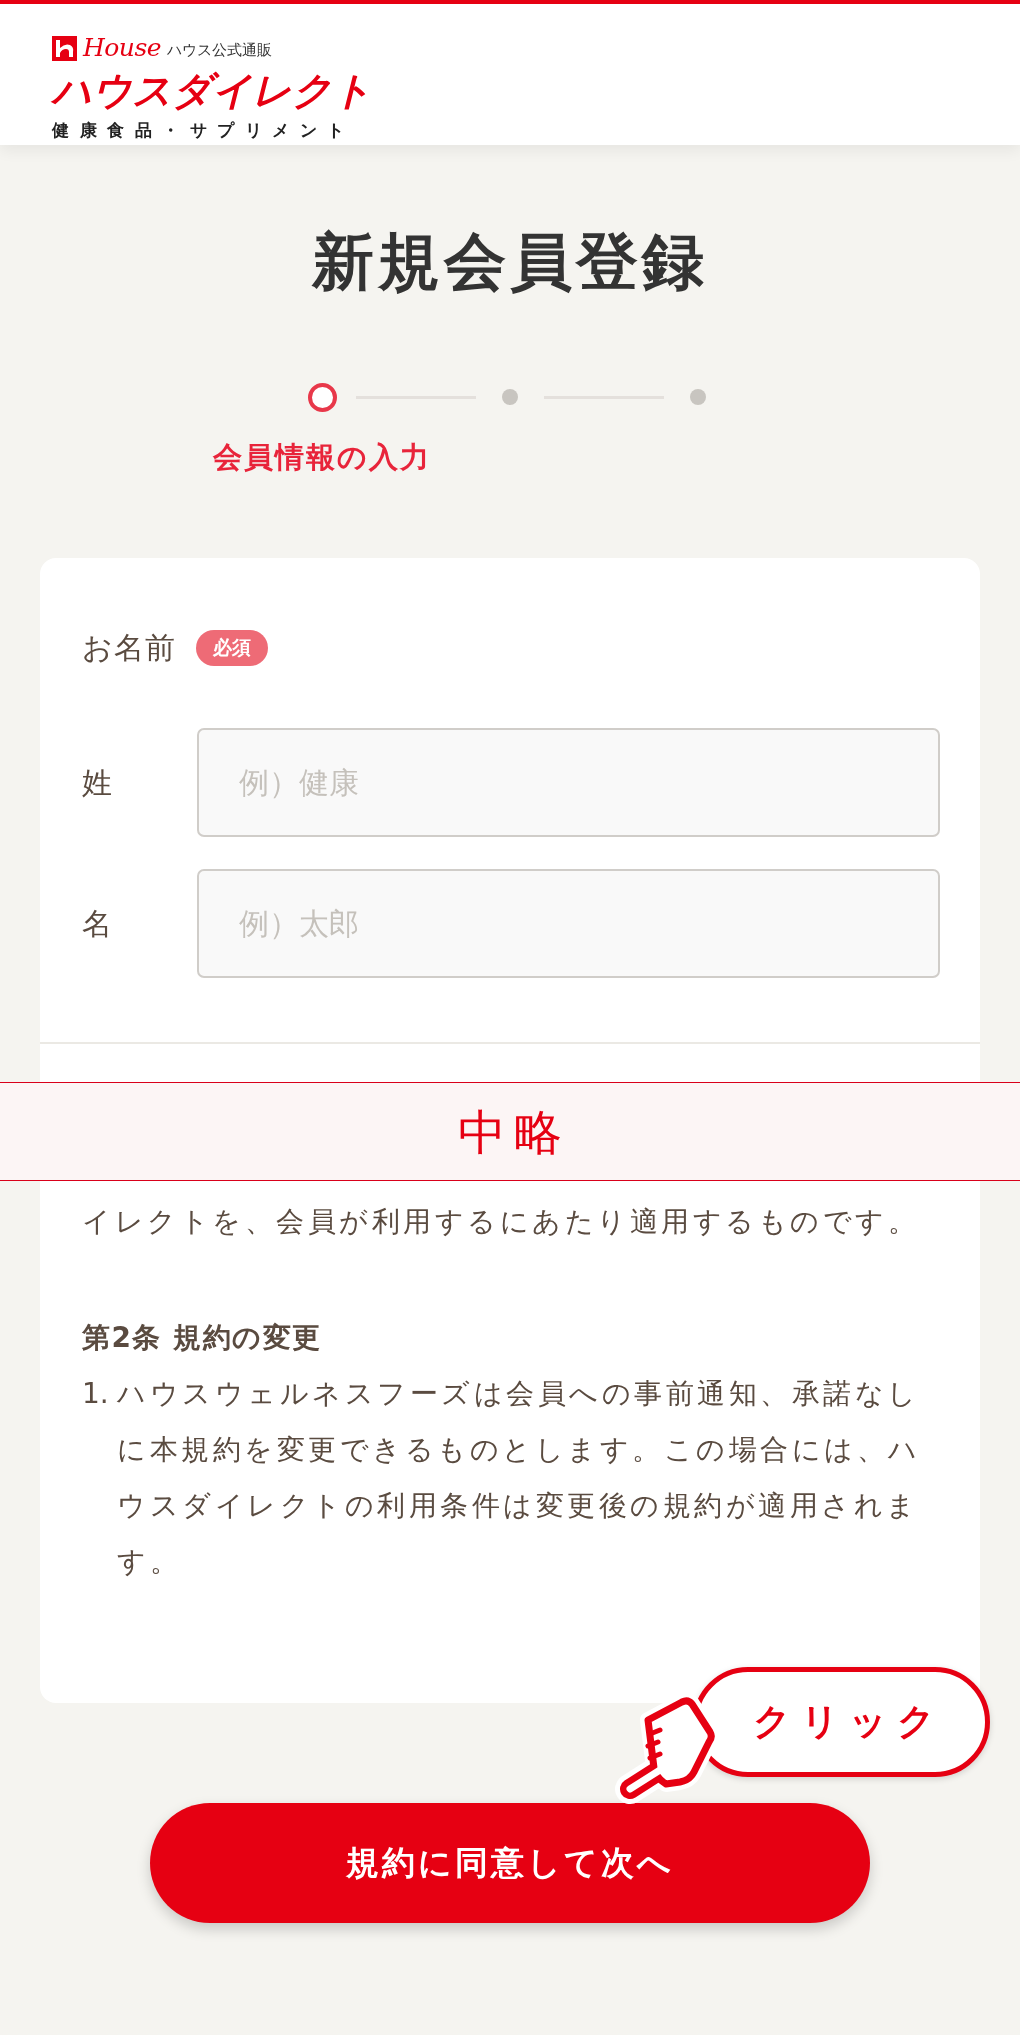 The height and width of the screenshot is (2035, 1020). What do you see at coordinates (501, 1222) in the screenshot?
I see `terms-paragraph: イレクトを、会員が利用するにあたり適用するものです。` at bounding box center [501, 1222].